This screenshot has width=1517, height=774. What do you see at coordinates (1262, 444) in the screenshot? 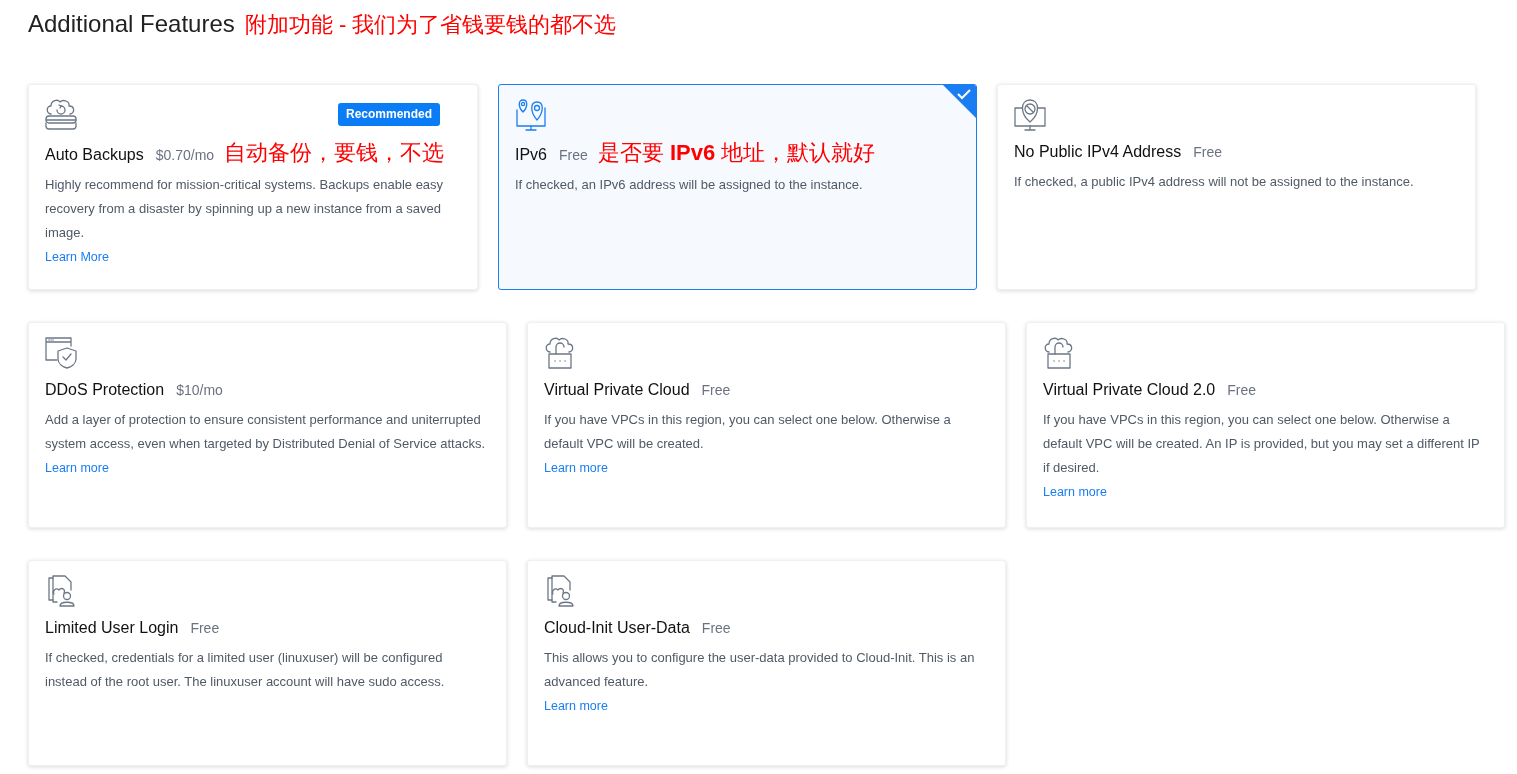
I see `feature-description: If you have VPCs in this region, you can select one below. Otherwise a default VPC will be created. An IP is provided, but you may set a different IP if desired.` at bounding box center [1262, 444].